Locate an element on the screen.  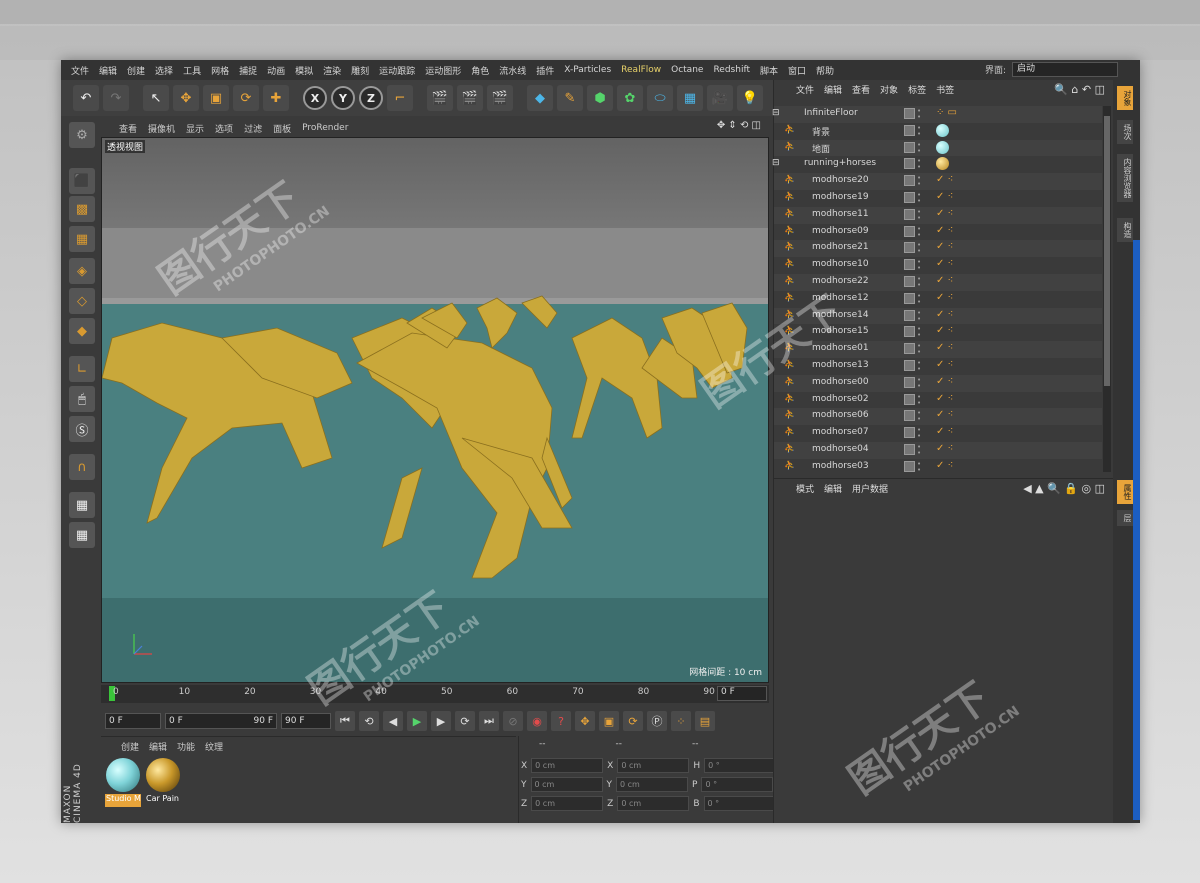
object-row: ⛹ modhorse21 • • ✓ ⁖ is located at coordinates (938, 249).